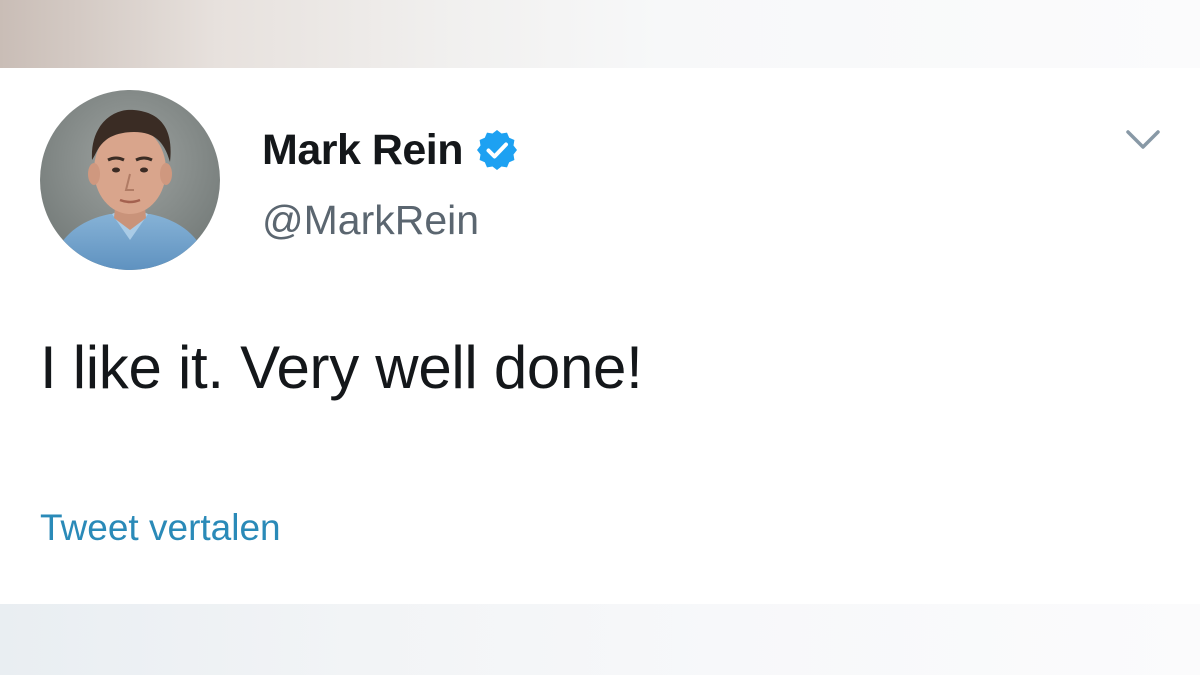 Image resolution: width=1200 pixels, height=675 pixels. What do you see at coordinates (341, 367) in the screenshot?
I see `tweet-text: I like it. Very well done!` at bounding box center [341, 367].